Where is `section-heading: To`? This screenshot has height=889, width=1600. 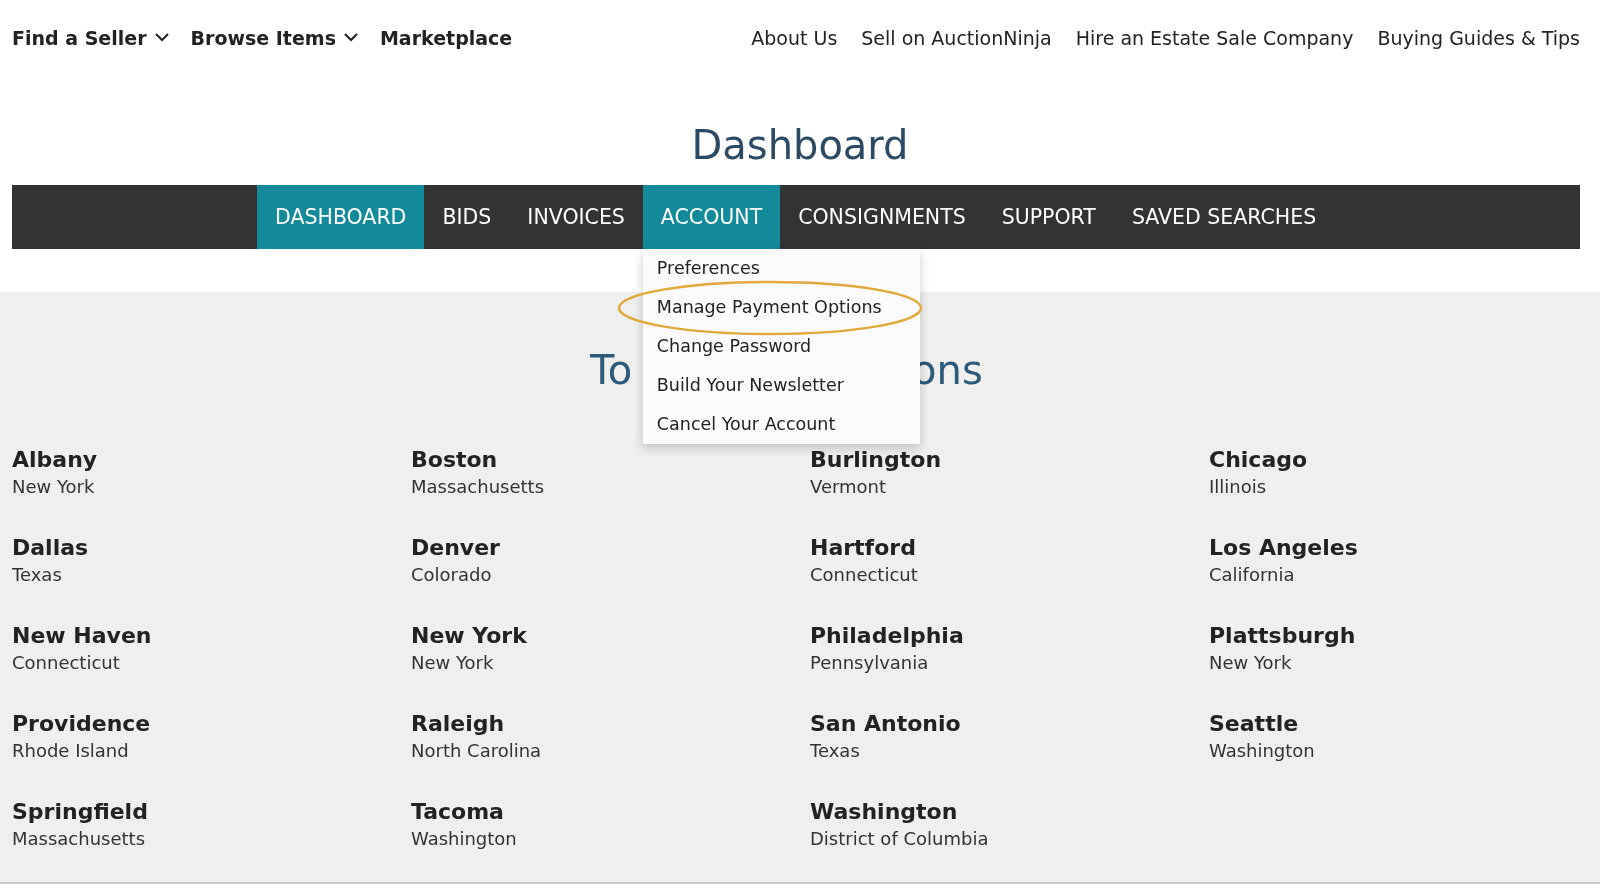
section-heading: To is located at coordinates (611, 371).